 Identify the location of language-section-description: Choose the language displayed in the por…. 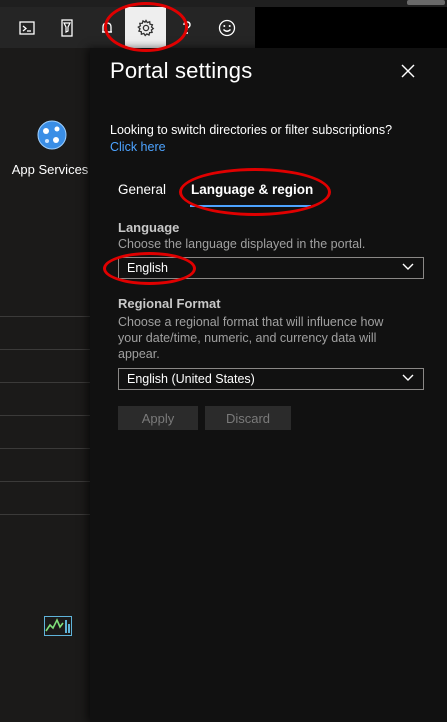
(242, 244).